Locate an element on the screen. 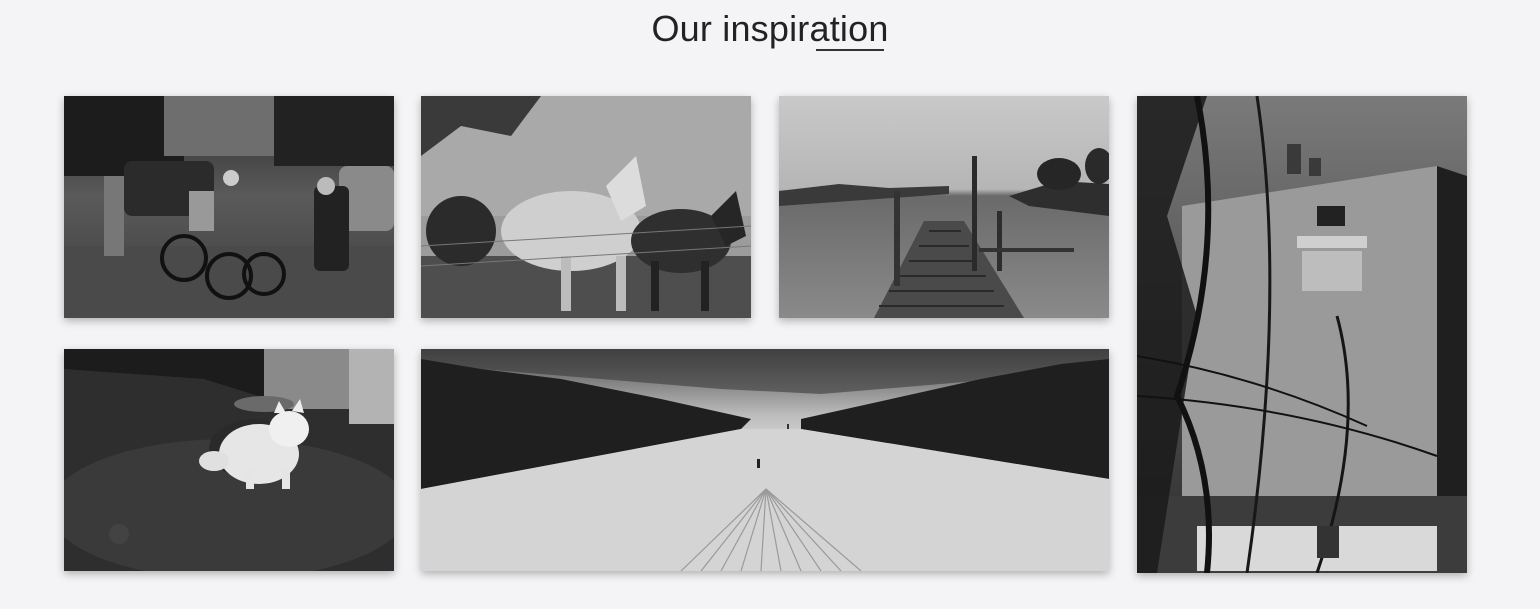  gallery-image-street-scene is located at coordinates (229, 207).